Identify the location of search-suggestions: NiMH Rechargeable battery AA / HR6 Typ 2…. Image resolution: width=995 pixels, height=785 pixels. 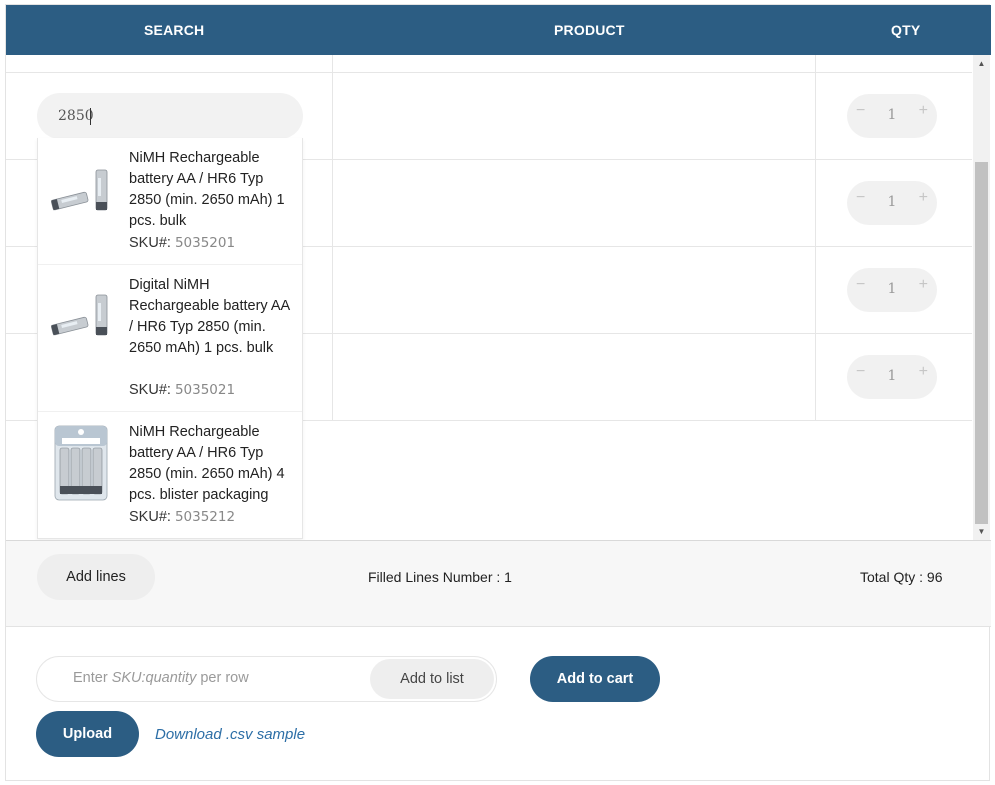
(170, 338).